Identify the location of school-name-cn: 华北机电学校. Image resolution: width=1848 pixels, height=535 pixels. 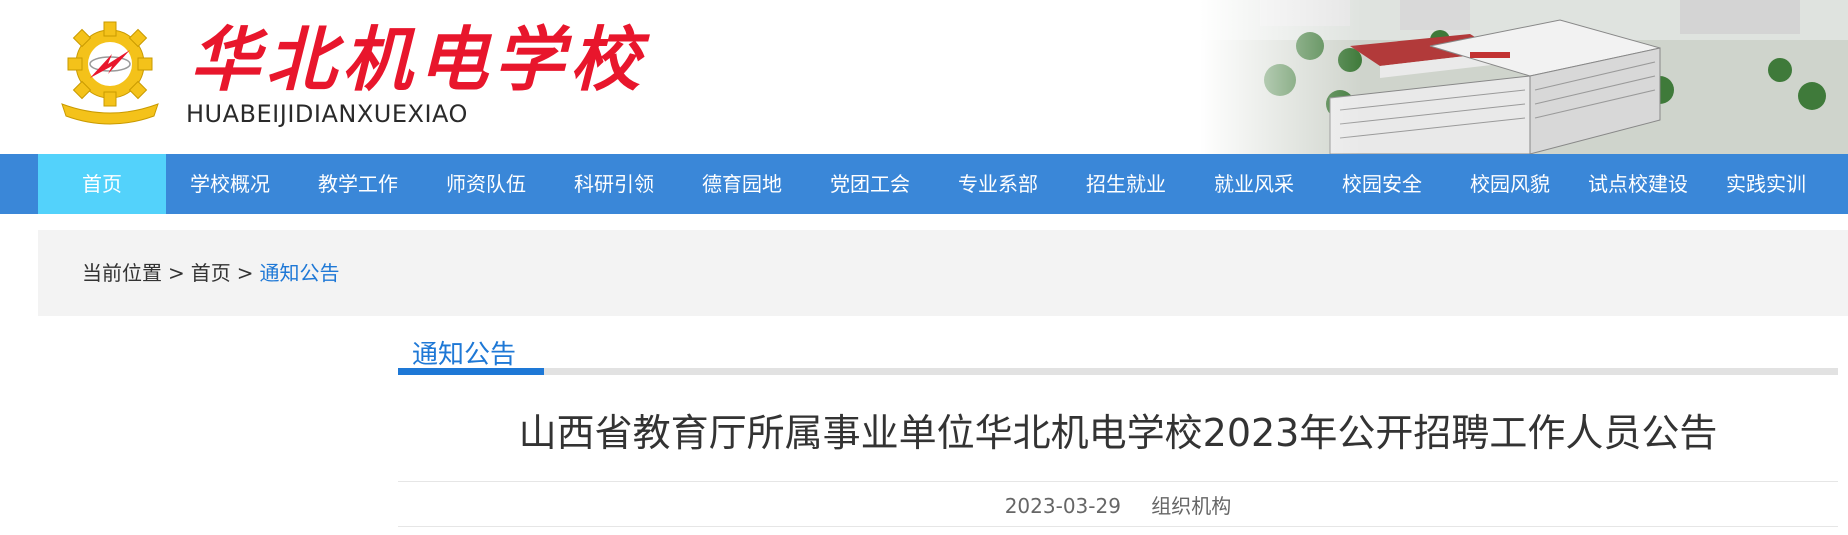
(418, 60).